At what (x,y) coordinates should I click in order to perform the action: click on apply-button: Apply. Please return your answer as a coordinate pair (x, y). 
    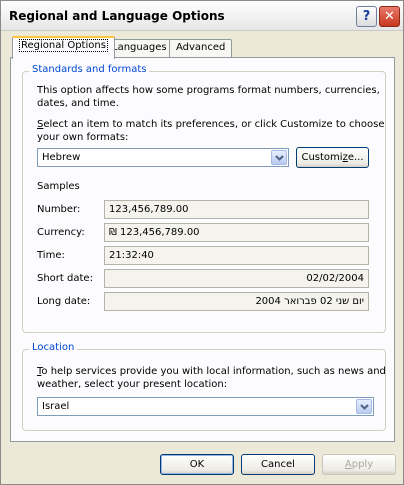
    Looking at the image, I should click on (359, 464).